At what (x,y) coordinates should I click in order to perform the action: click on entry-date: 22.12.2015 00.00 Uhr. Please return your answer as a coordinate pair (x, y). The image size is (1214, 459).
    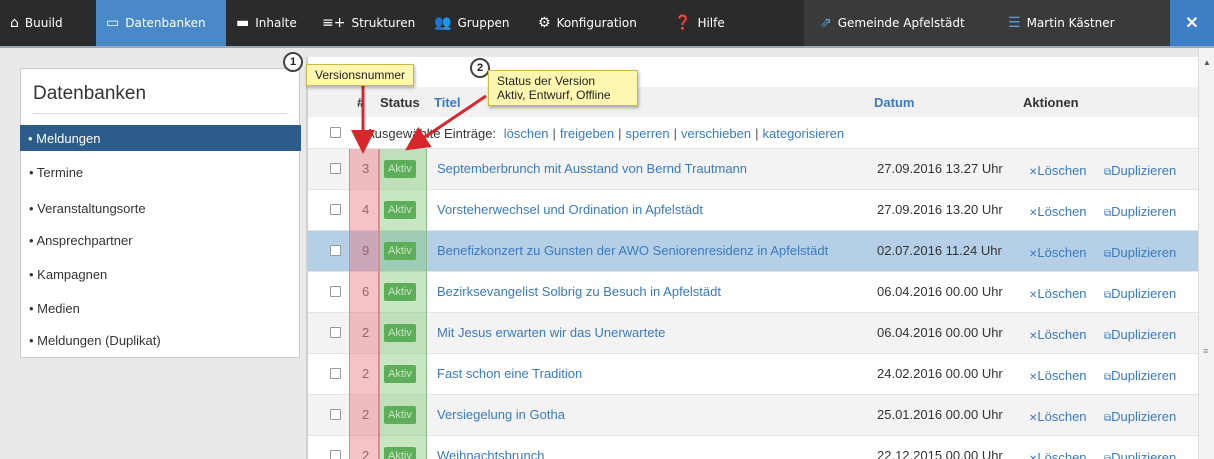
    Looking at the image, I should click on (940, 453).